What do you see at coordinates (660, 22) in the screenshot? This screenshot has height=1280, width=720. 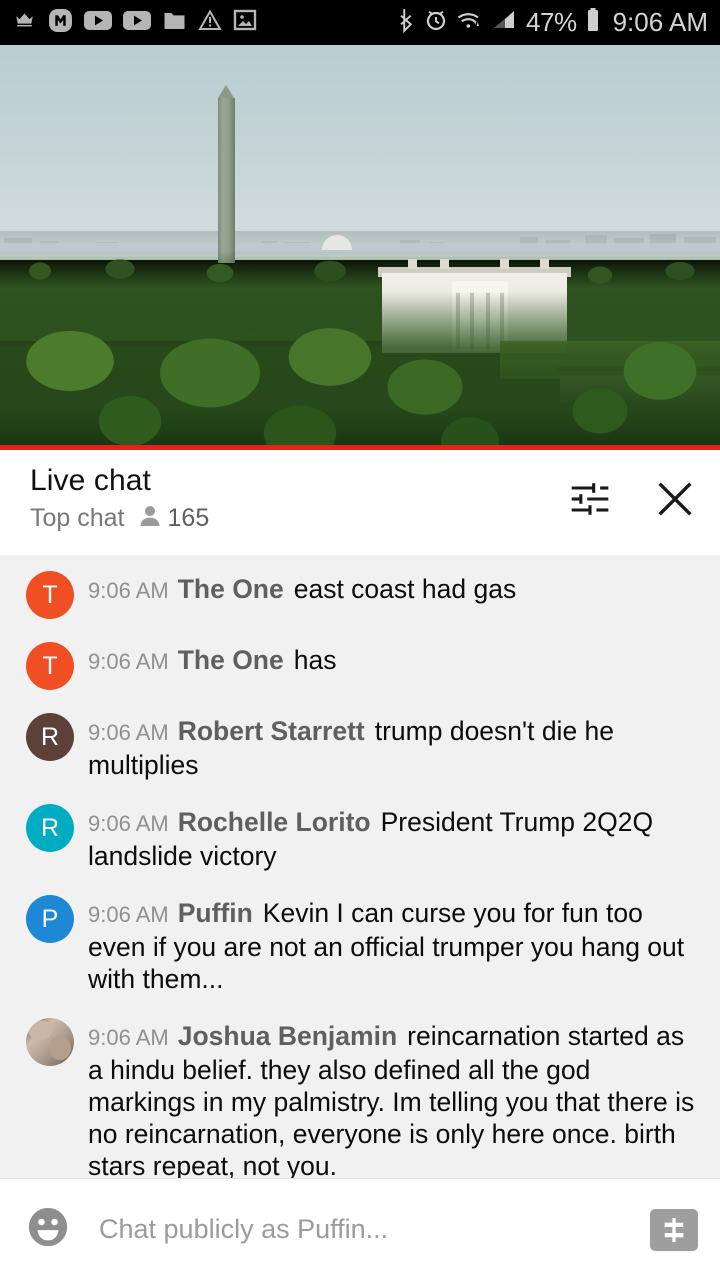 I see `status-bar-clock: 9:06 AM` at bounding box center [660, 22].